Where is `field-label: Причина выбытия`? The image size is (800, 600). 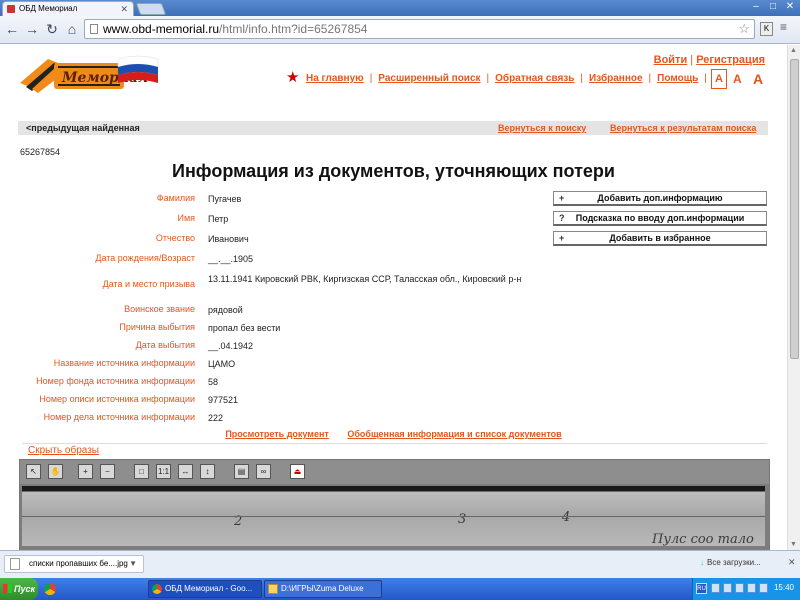
field-label: Причина выбытия is located at coordinates (157, 327).